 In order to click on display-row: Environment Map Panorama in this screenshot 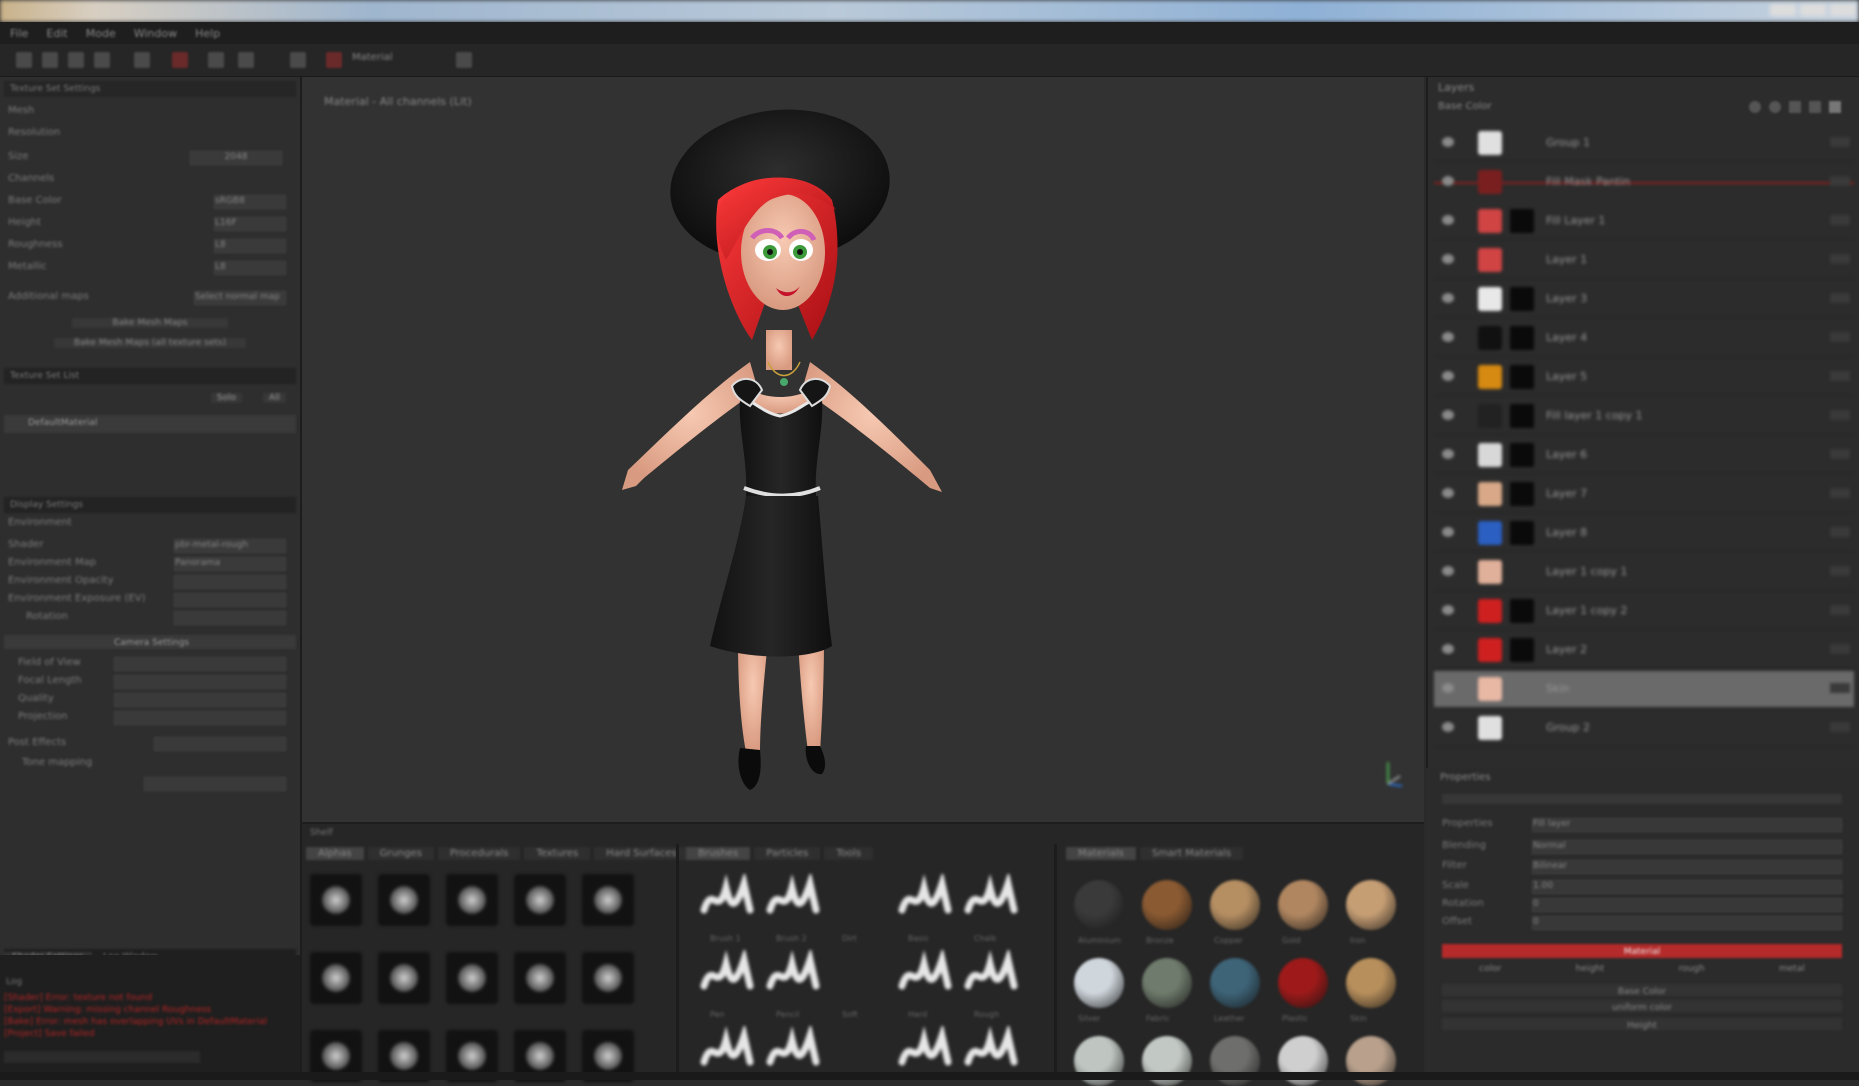, I will do `click(150, 564)`.